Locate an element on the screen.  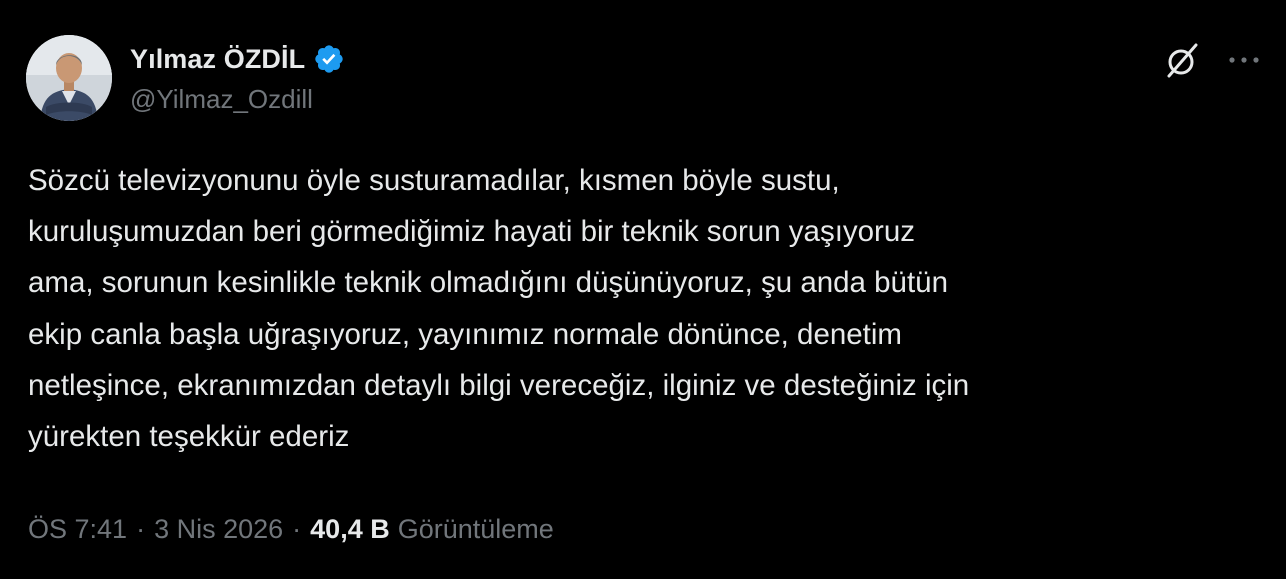
profile-photo is located at coordinates (69, 78).